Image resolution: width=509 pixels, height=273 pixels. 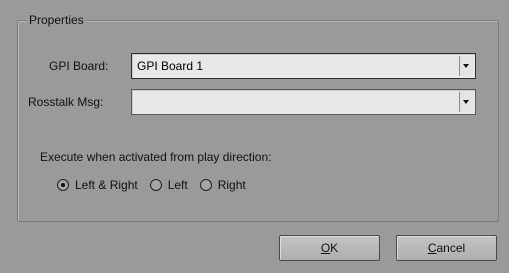 I want to click on ok-mnemonic: O, so click(x=325, y=248).